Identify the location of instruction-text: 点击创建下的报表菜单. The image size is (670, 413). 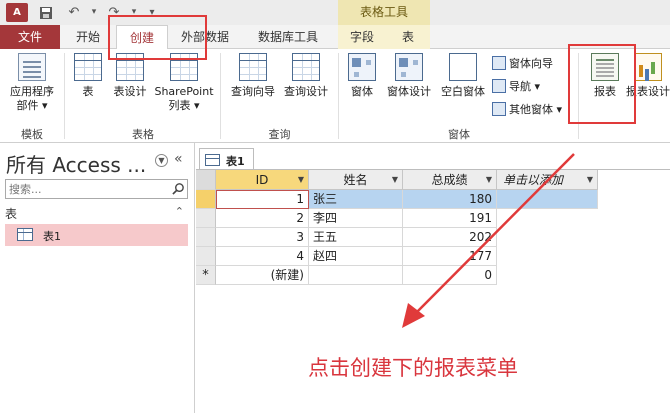
(413, 368).